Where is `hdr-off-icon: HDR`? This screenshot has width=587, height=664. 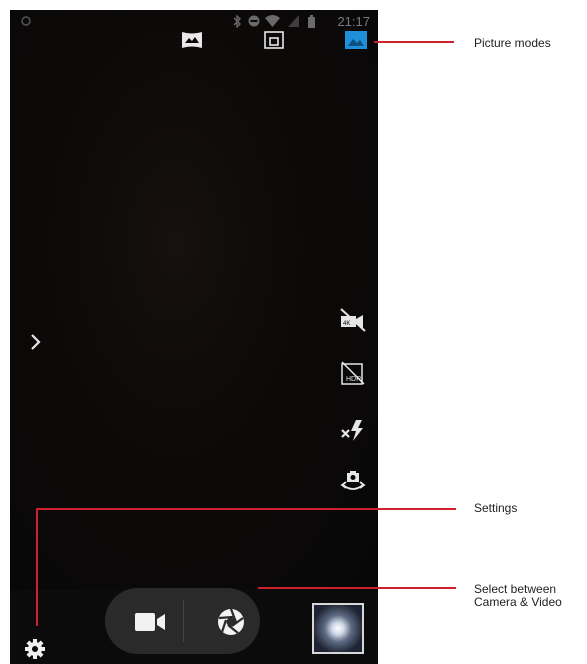
hdr-off-icon: HDR is located at coordinates (353, 375).